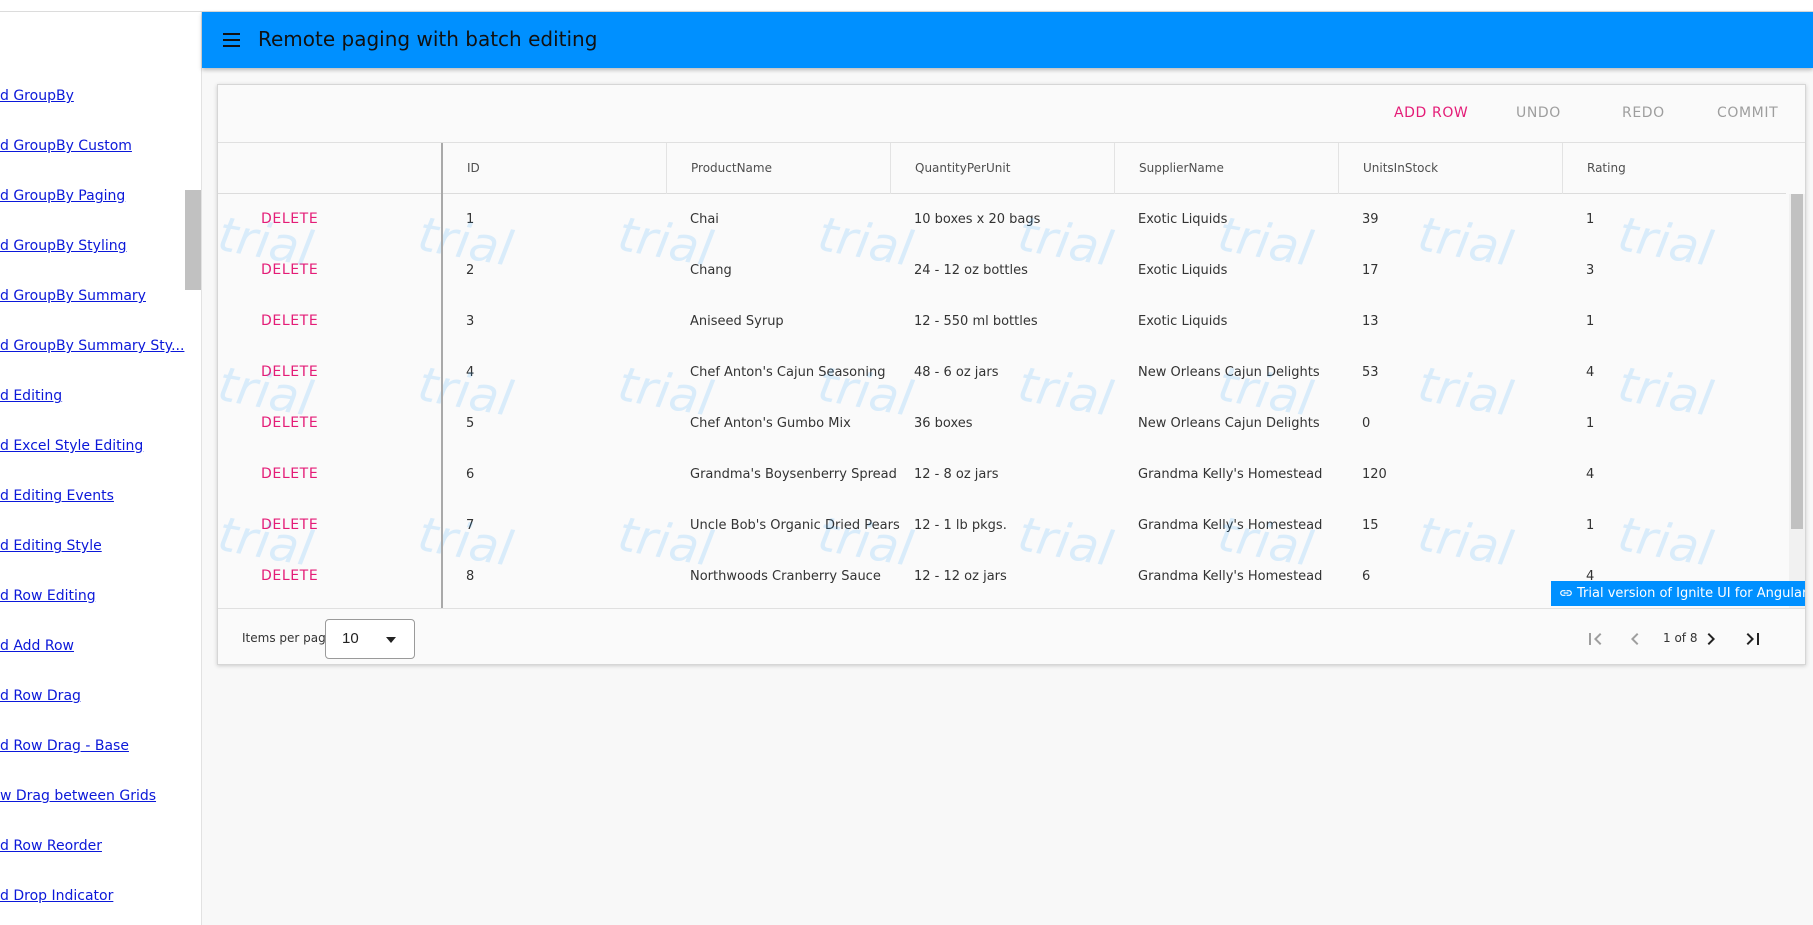 Image resolution: width=1813 pixels, height=925 pixels. I want to click on cell-productname: Aniseed Syrup, so click(778, 321).